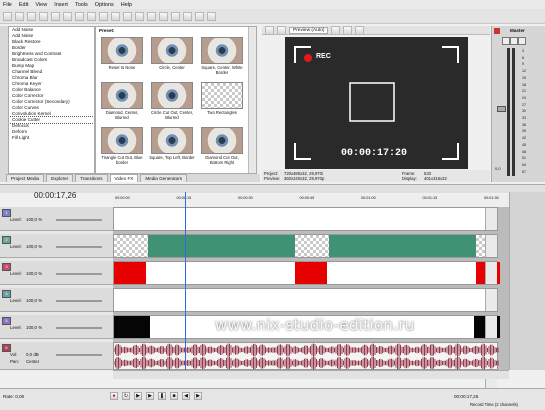 This screenshot has width=545, height=410. What do you see at coordinates (198, 396) in the screenshot?
I see `go-to-end-button: ▶` at bounding box center [198, 396].